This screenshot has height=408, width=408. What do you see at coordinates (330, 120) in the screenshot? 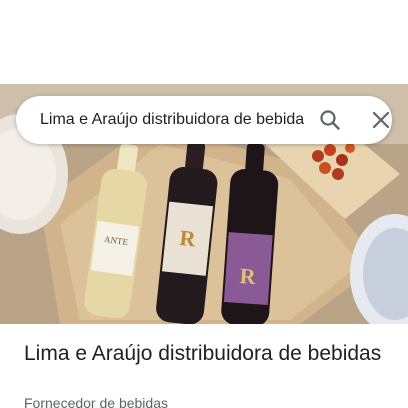
I see `search-icon` at bounding box center [330, 120].